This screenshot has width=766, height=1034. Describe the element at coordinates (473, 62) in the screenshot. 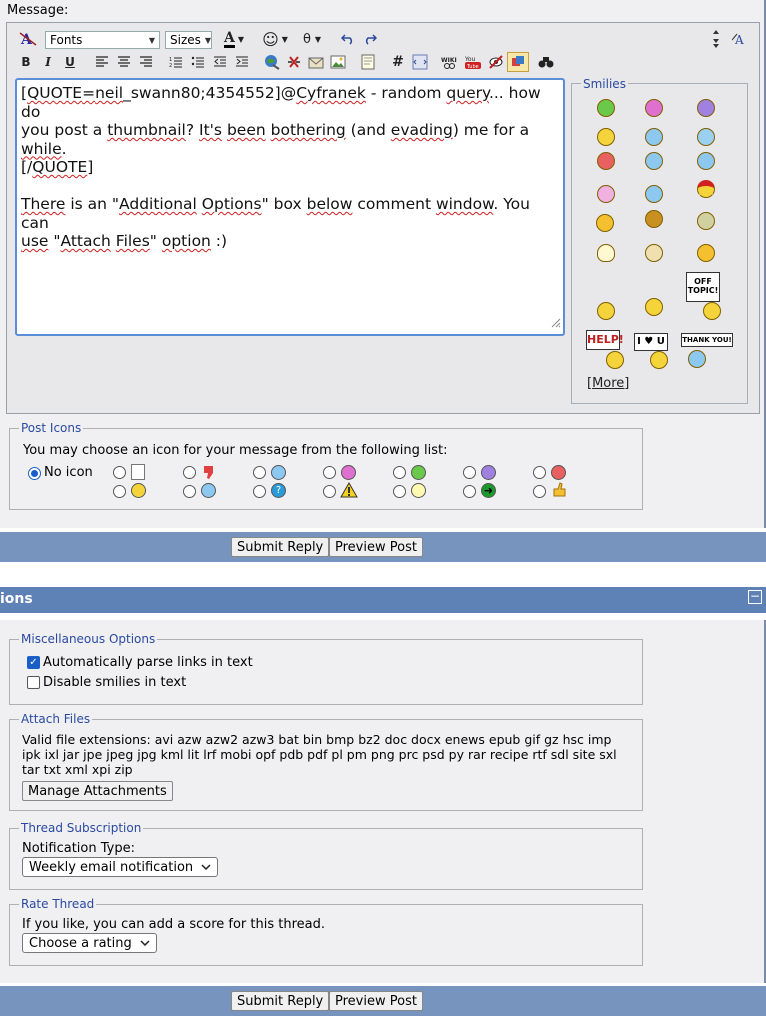

I see `youtube-icon: You Tube` at that location.